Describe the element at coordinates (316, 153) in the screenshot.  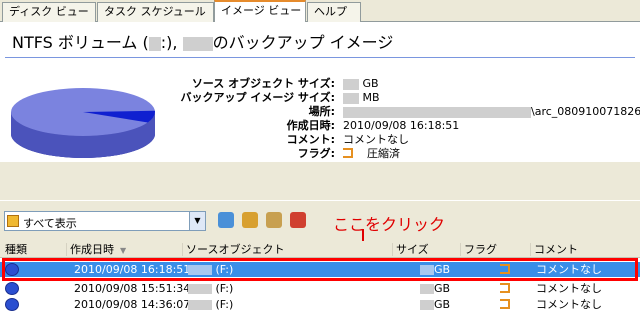
I see `prop-label: フラグ:` at that location.